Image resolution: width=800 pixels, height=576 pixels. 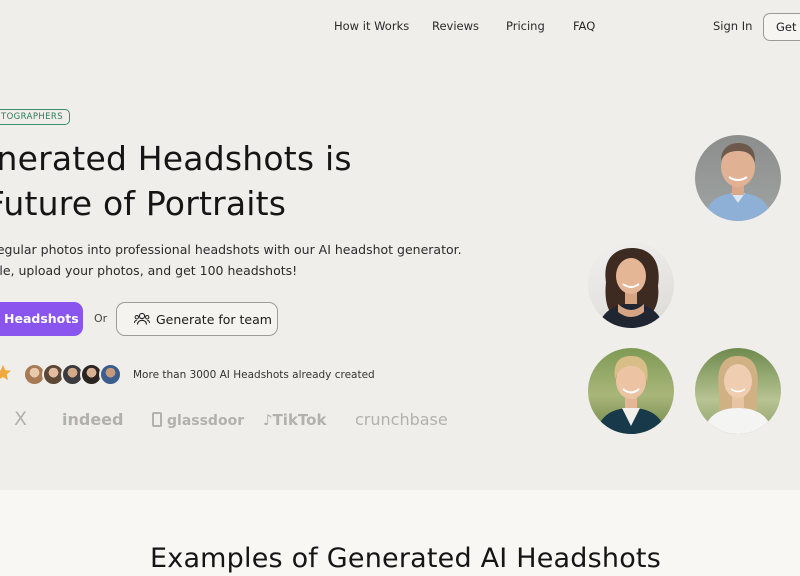 What do you see at coordinates (41, 319) in the screenshot?
I see `get-headshots-button: Headshots` at bounding box center [41, 319].